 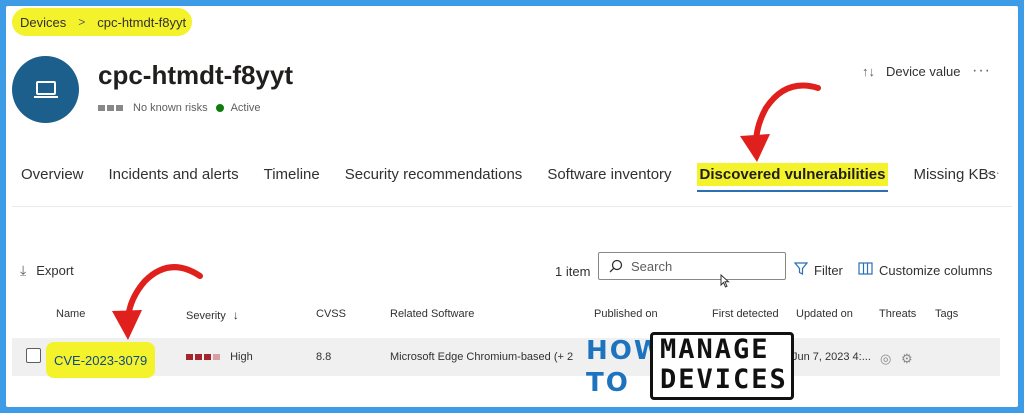 I want to click on severity-label: High, so click(x=241, y=357).